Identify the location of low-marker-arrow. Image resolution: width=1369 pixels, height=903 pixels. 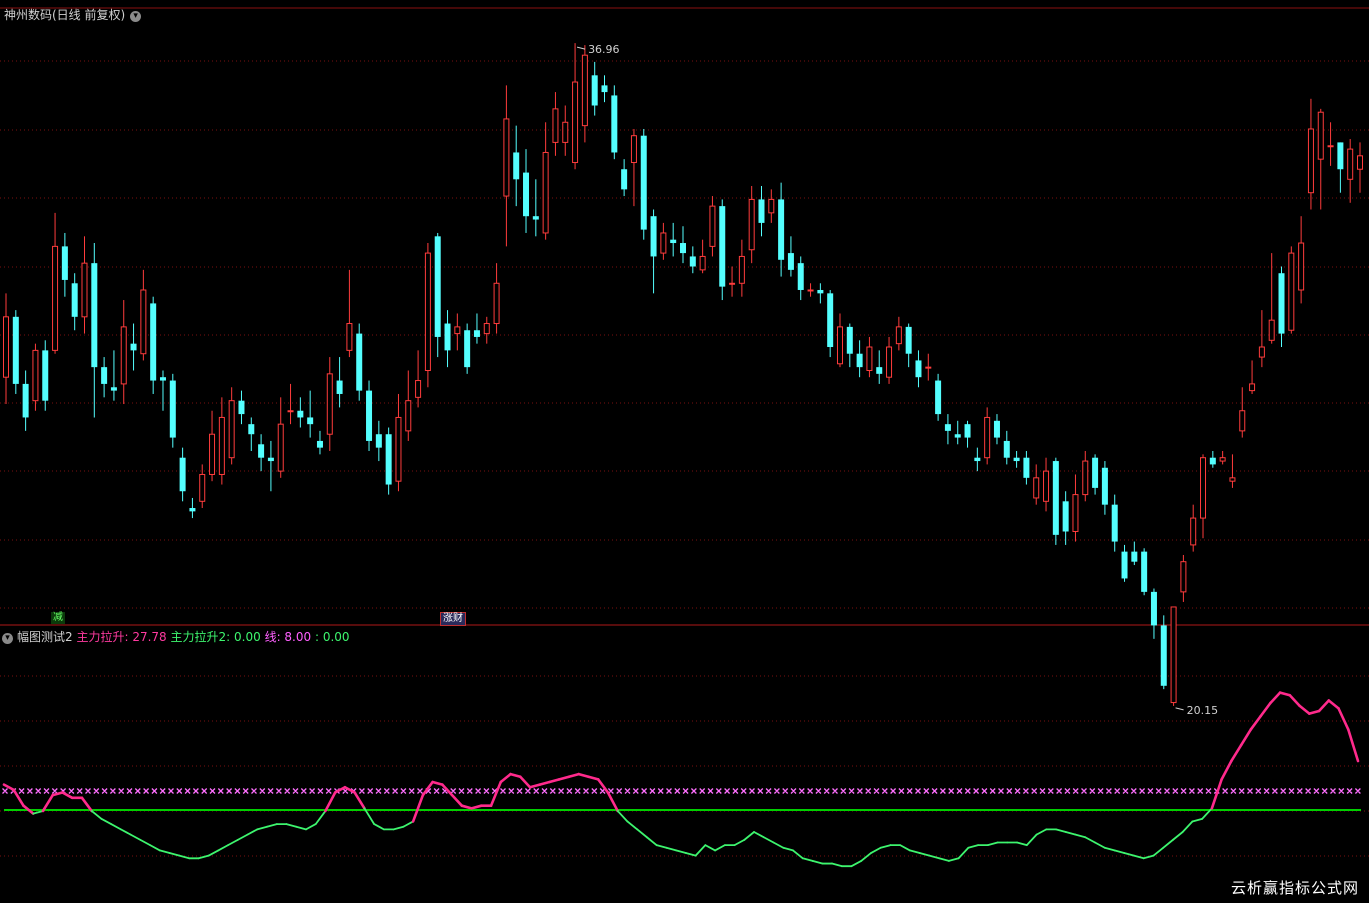
(1179, 709).